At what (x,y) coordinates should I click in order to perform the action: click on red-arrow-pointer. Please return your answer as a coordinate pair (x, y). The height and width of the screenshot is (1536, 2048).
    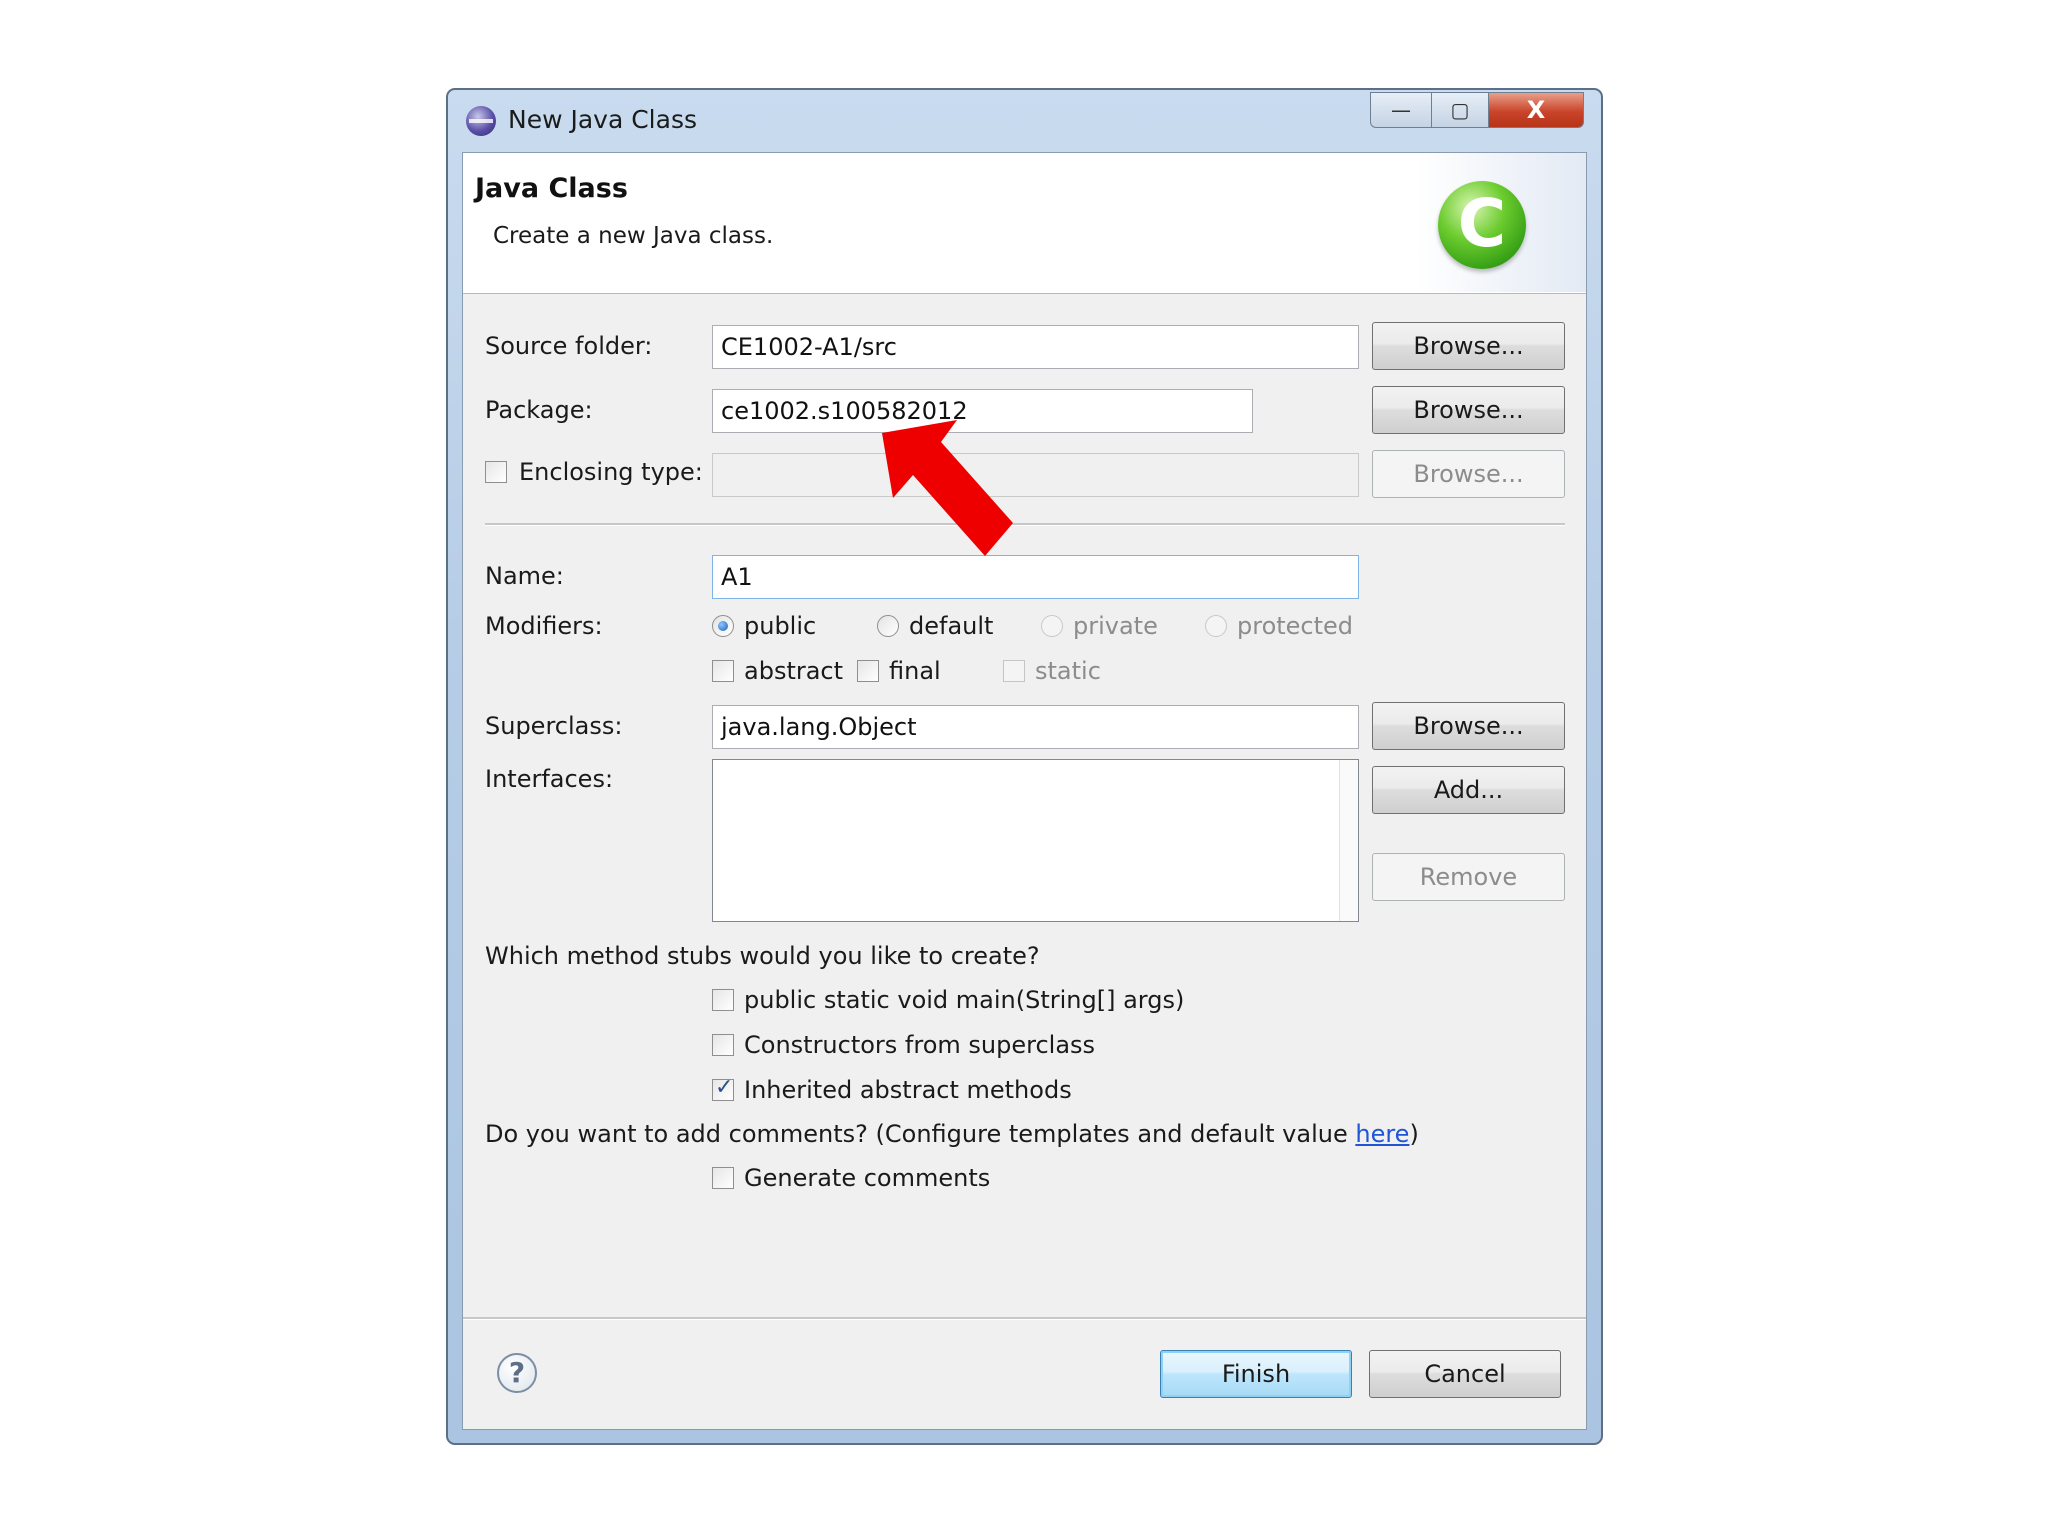
    Looking at the image, I should click on (947, 488).